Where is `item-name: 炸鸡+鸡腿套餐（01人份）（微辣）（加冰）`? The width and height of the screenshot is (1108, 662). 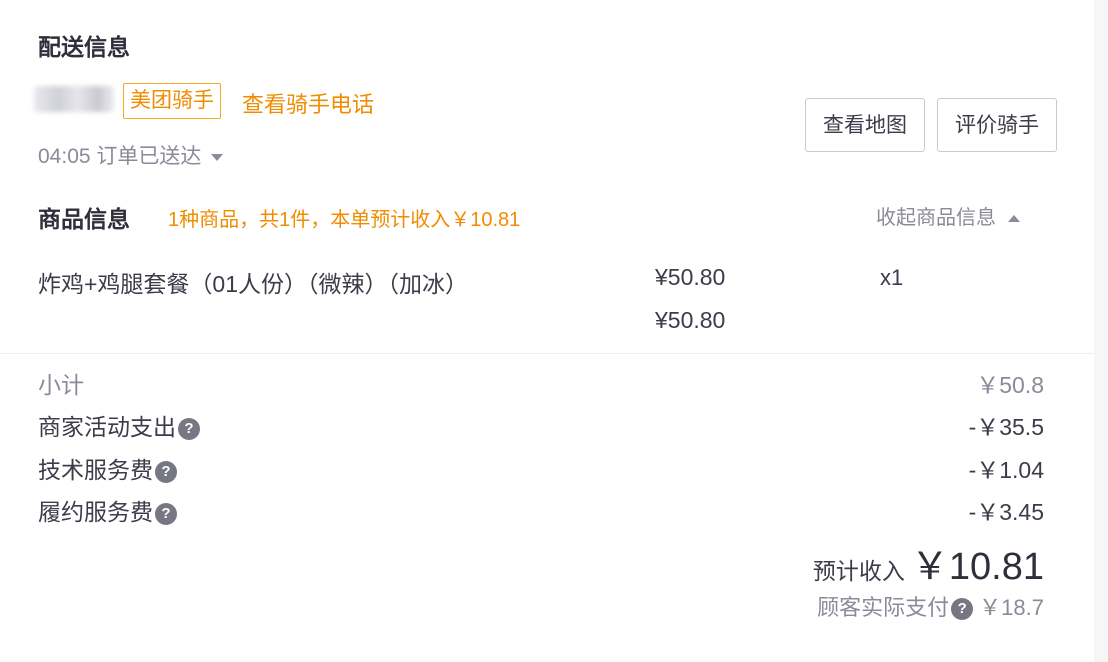 item-name: 炸鸡+鸡腿套餐（01人份）（微辣）（加冰） is located at coordinates (253, 284).